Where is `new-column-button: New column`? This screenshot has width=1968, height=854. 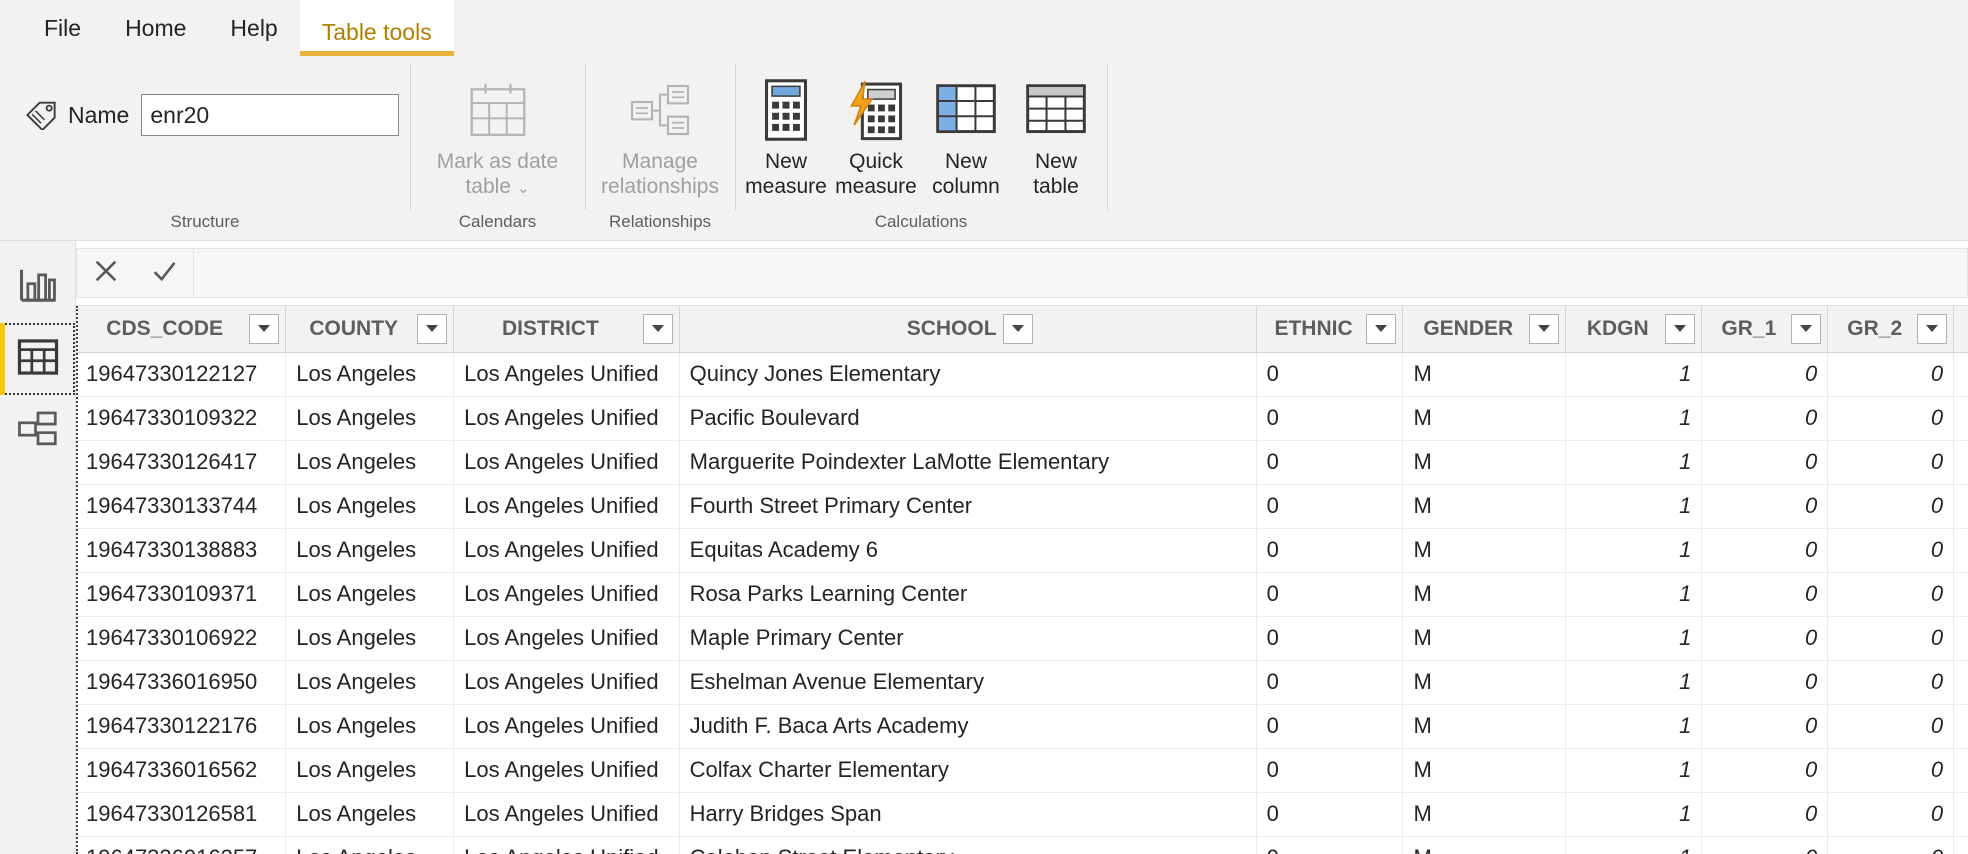
new-column-button: New column is located at coordinates (966, 132).